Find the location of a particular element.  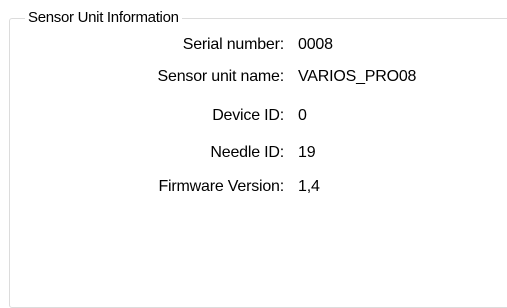

firmware-version-row: Firmware Version: 1,4 is located at coordinates (253, 187).